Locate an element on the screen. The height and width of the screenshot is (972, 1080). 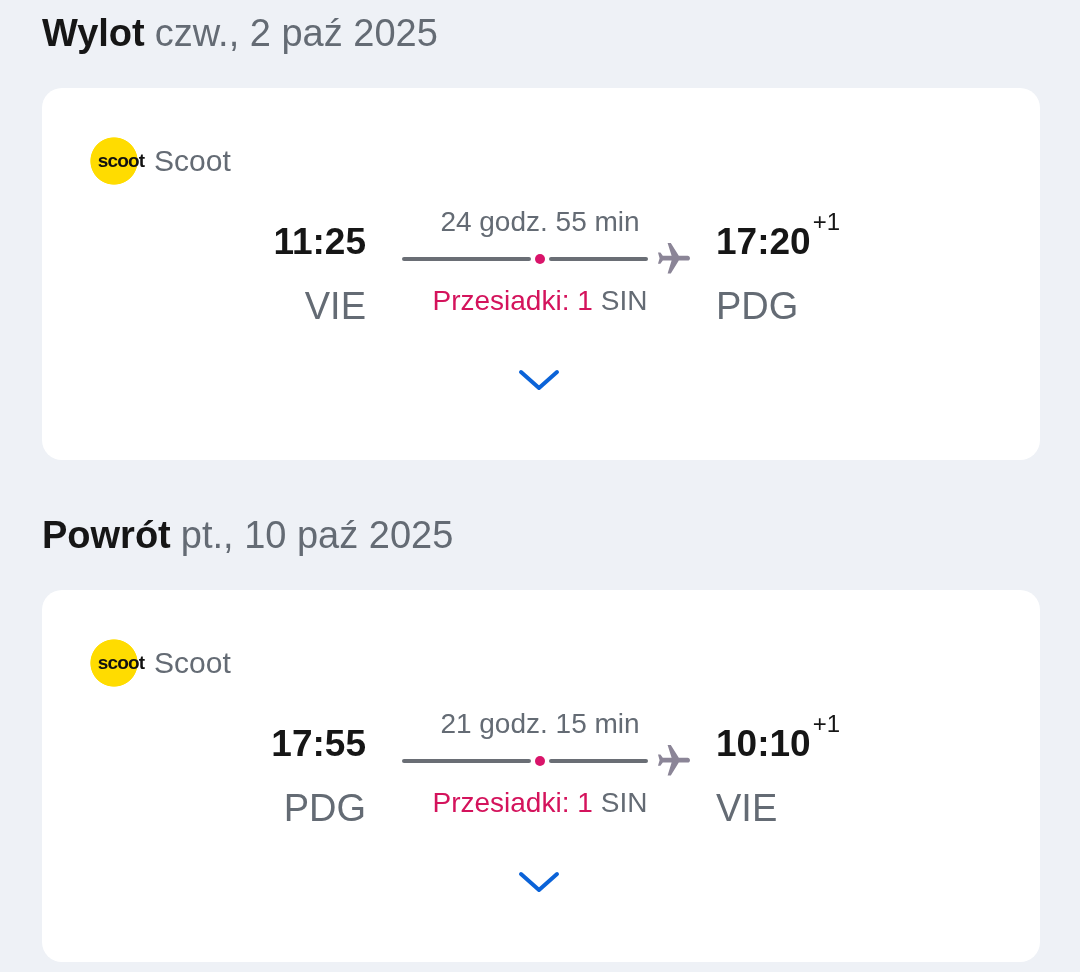
departure-airport: VIE is located at coordinates (335, 306).